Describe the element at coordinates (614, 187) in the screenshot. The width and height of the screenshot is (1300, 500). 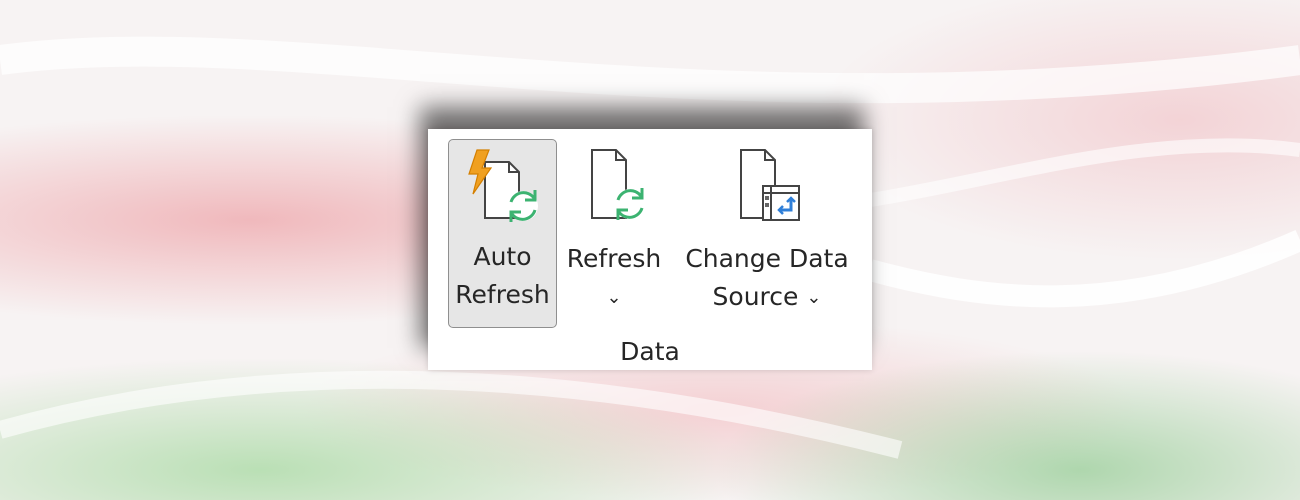
I see `refresh-document-icon` at that location.